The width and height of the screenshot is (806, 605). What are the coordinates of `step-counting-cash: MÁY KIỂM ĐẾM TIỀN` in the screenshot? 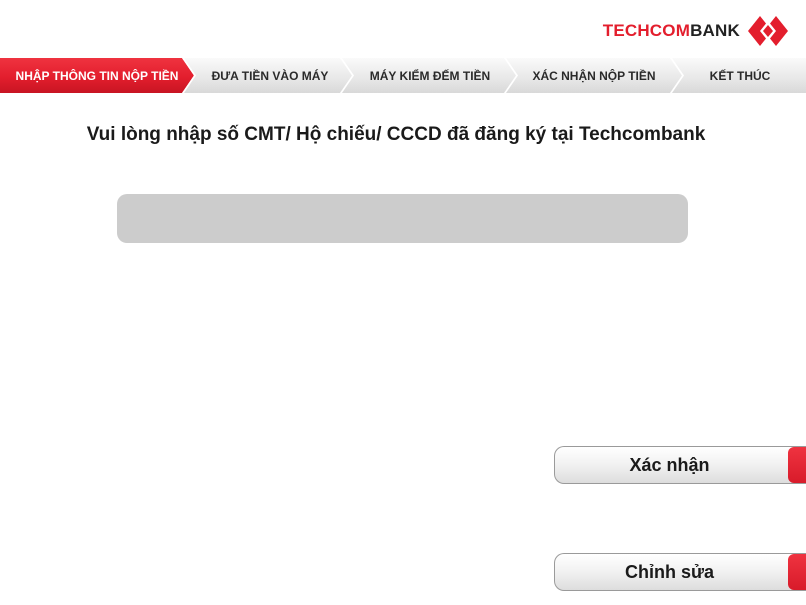 It's located at (428, 75).